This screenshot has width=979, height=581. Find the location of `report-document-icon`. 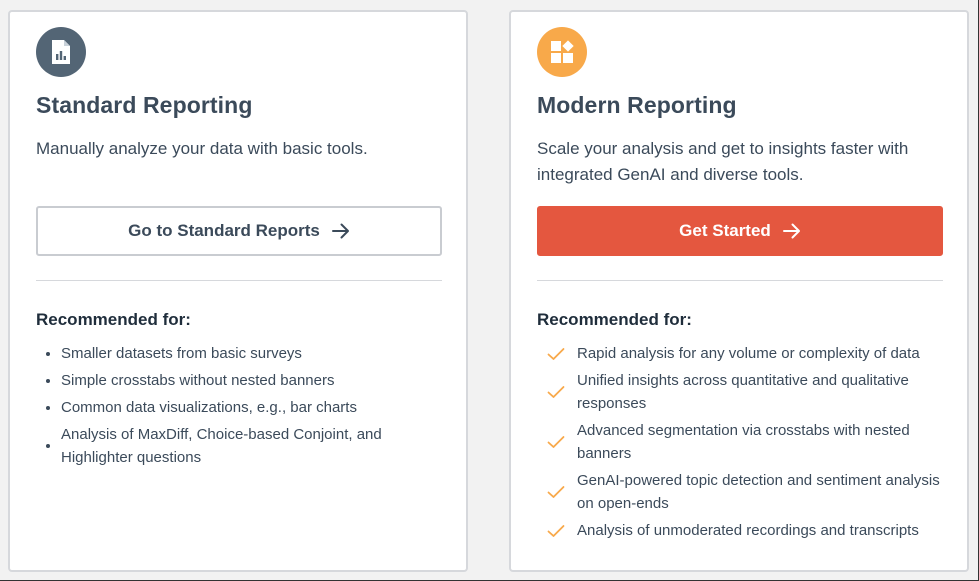

report-document-icon is located at coordinates (61, 52).